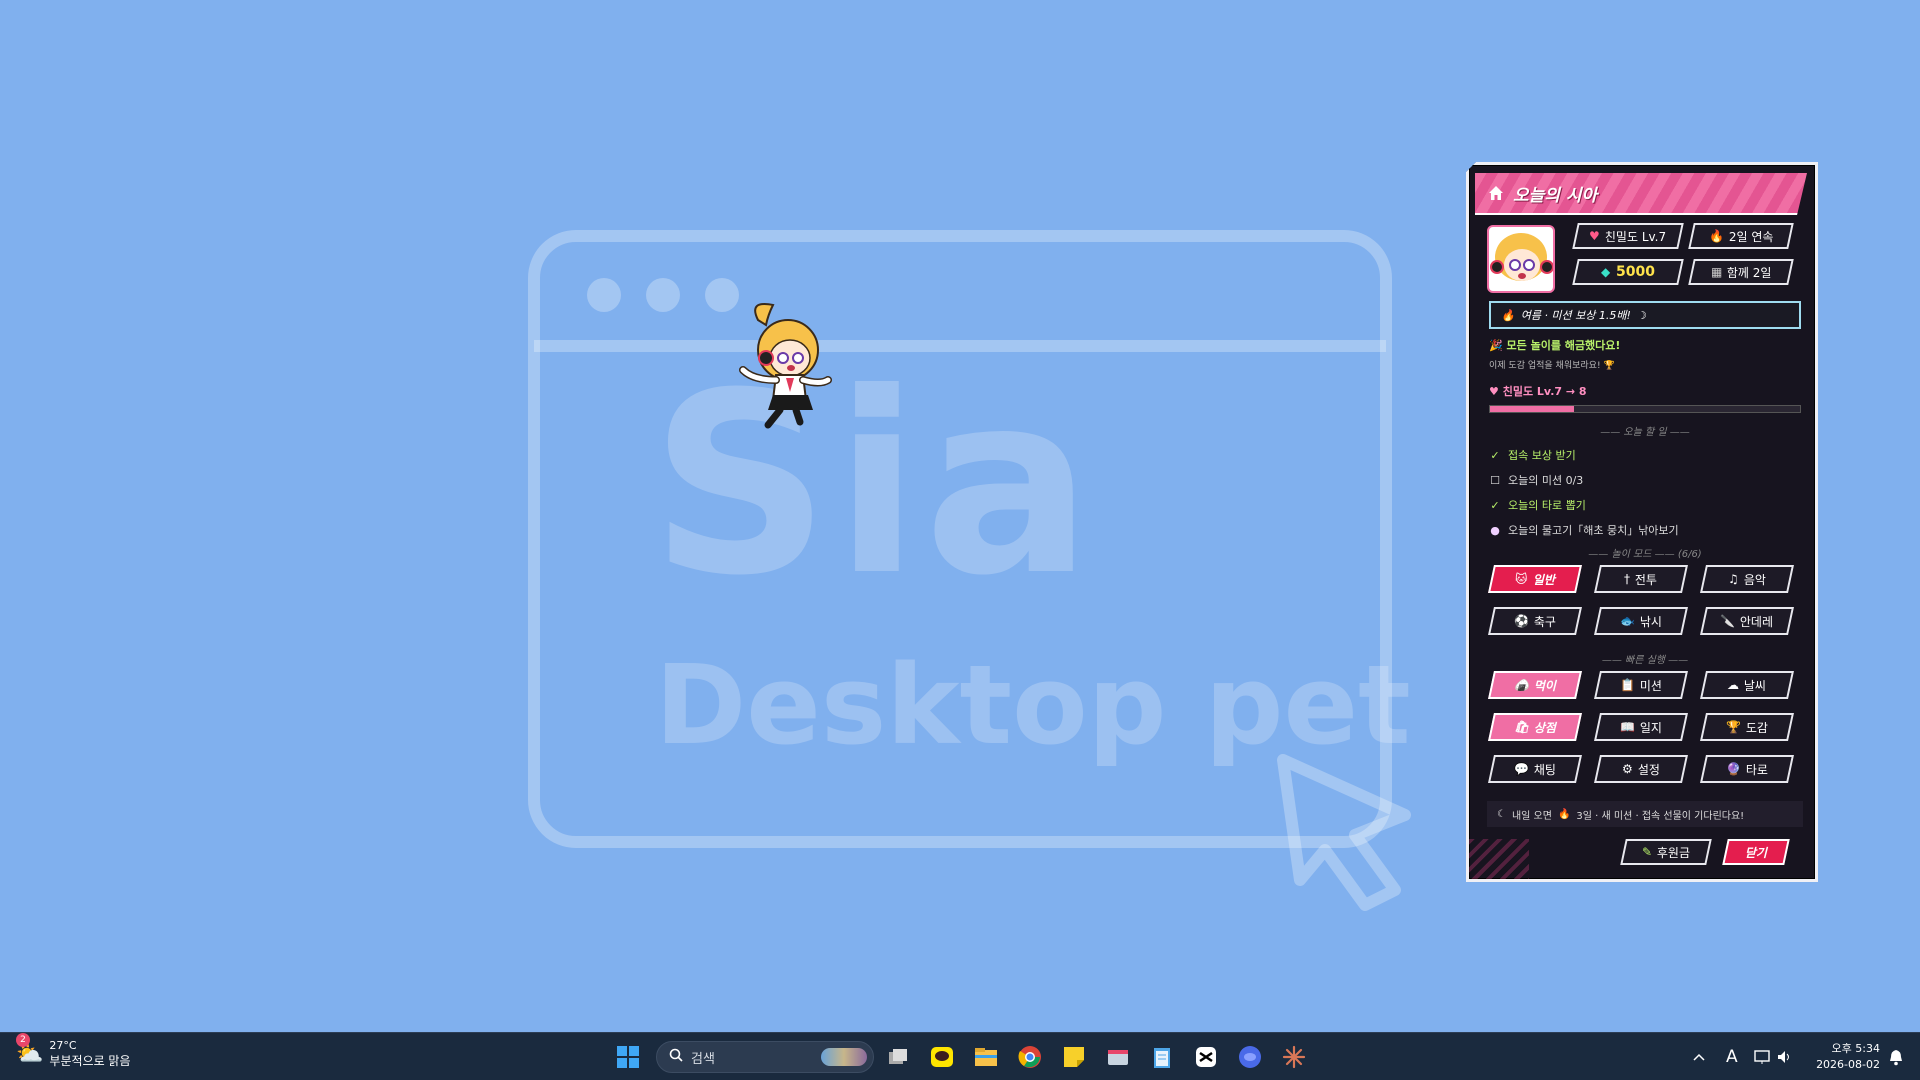 The width and height of the screenshot is (1920, 1080). I want to click on unlock-sub-message: 이제 도감 업적을 채워보라요! 🏆, so click(1552, 366).